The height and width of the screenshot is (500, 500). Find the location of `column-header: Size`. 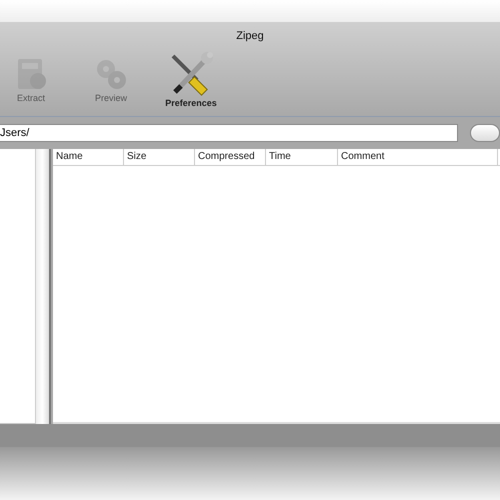

column-header: Size is located at coordinates (159, 157).